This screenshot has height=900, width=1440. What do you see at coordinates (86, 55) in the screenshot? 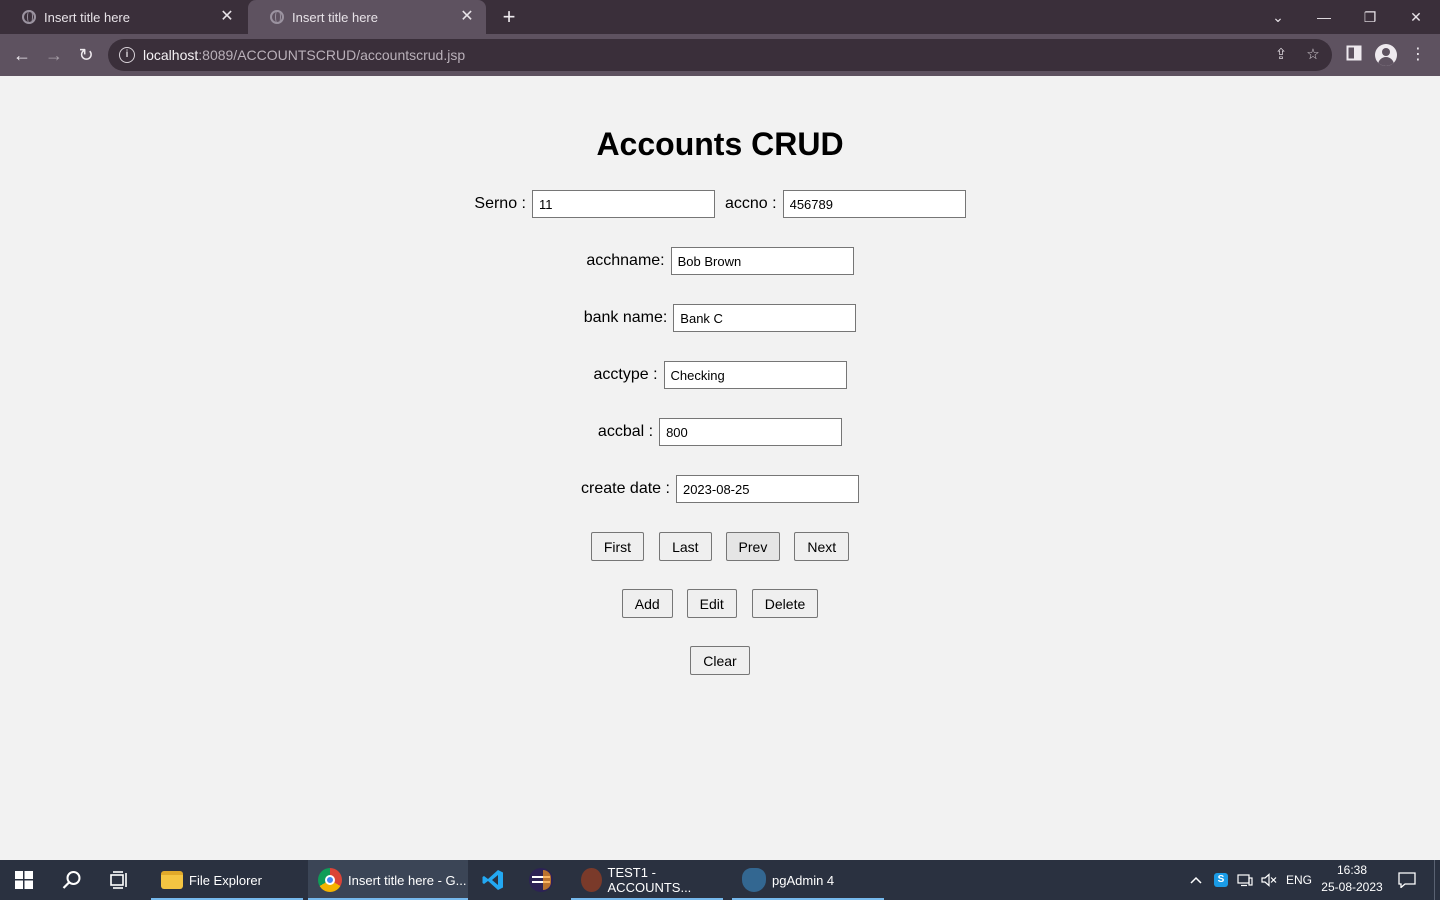
I see `reload-button: ↻` at bounding box center [86, 55].